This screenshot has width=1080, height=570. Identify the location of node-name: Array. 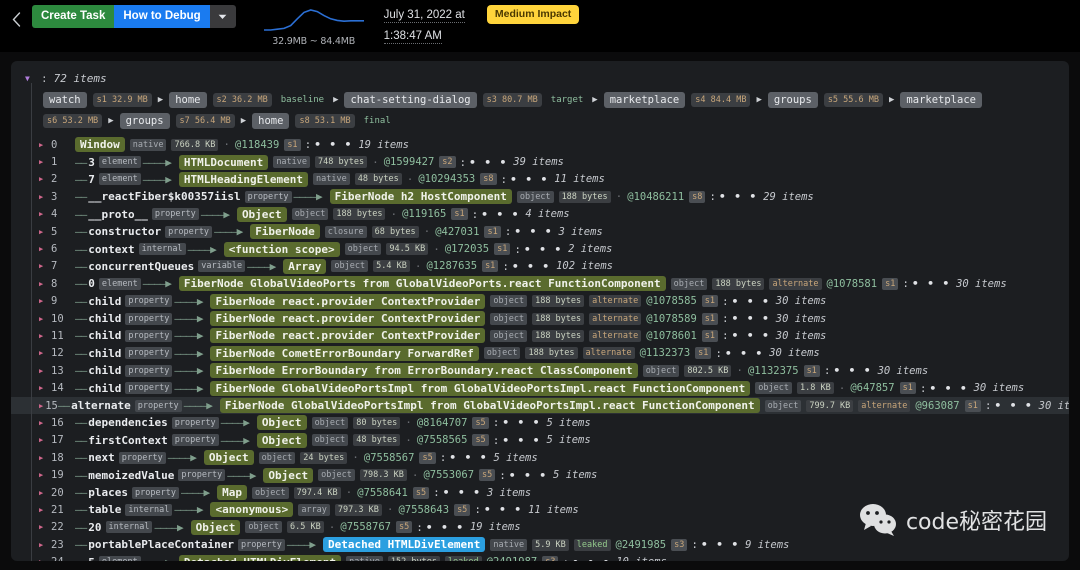
(305, 266).